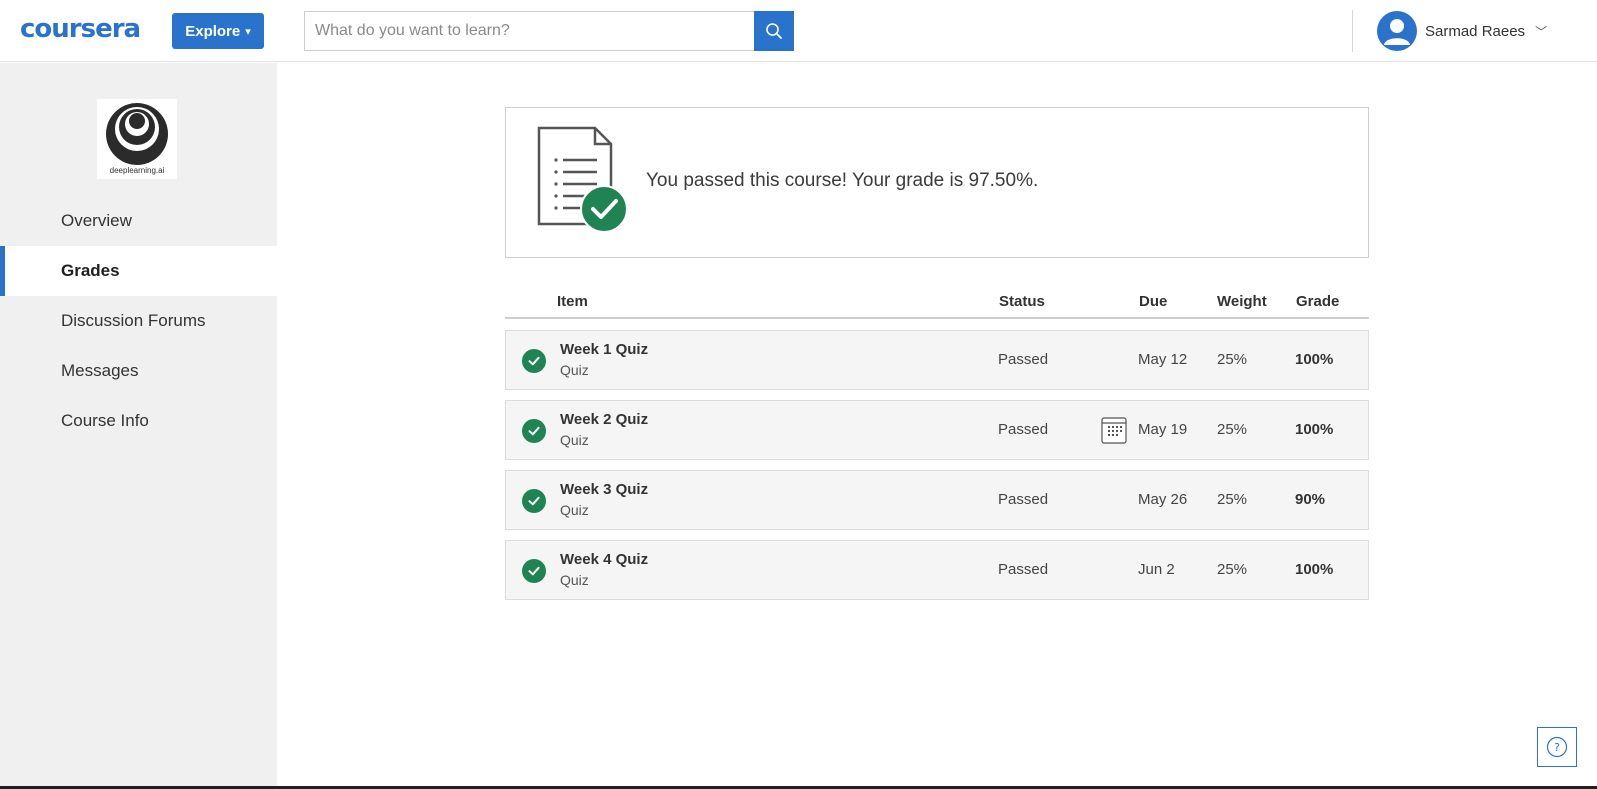  What do you see at coordinates (80, 29) in the screenshot?
I see `coursera-logo: coursera` at bounding box center [80, 29].